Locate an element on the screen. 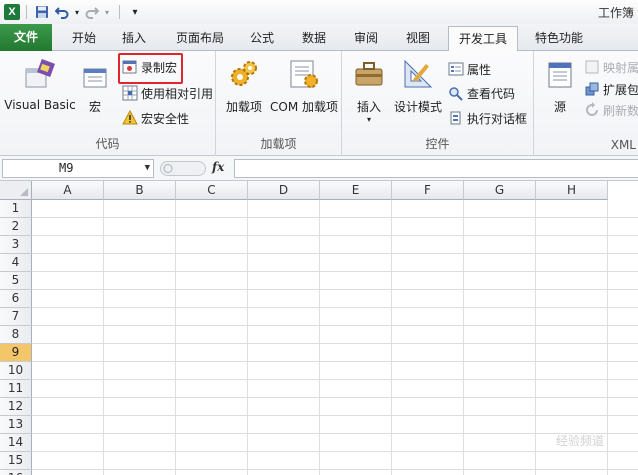  row-header-8: 8 is located at coordinates (16, 335).